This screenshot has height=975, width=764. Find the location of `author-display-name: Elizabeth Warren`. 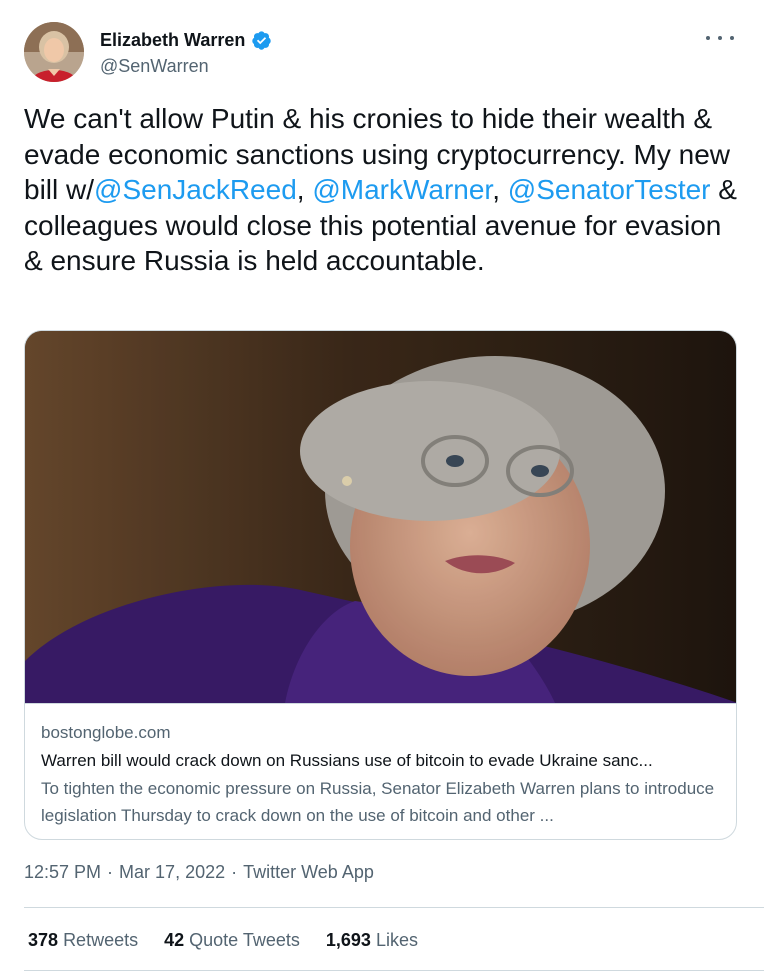

author-display-name: Elizabeth Warren is located at coordinates (172, 40).